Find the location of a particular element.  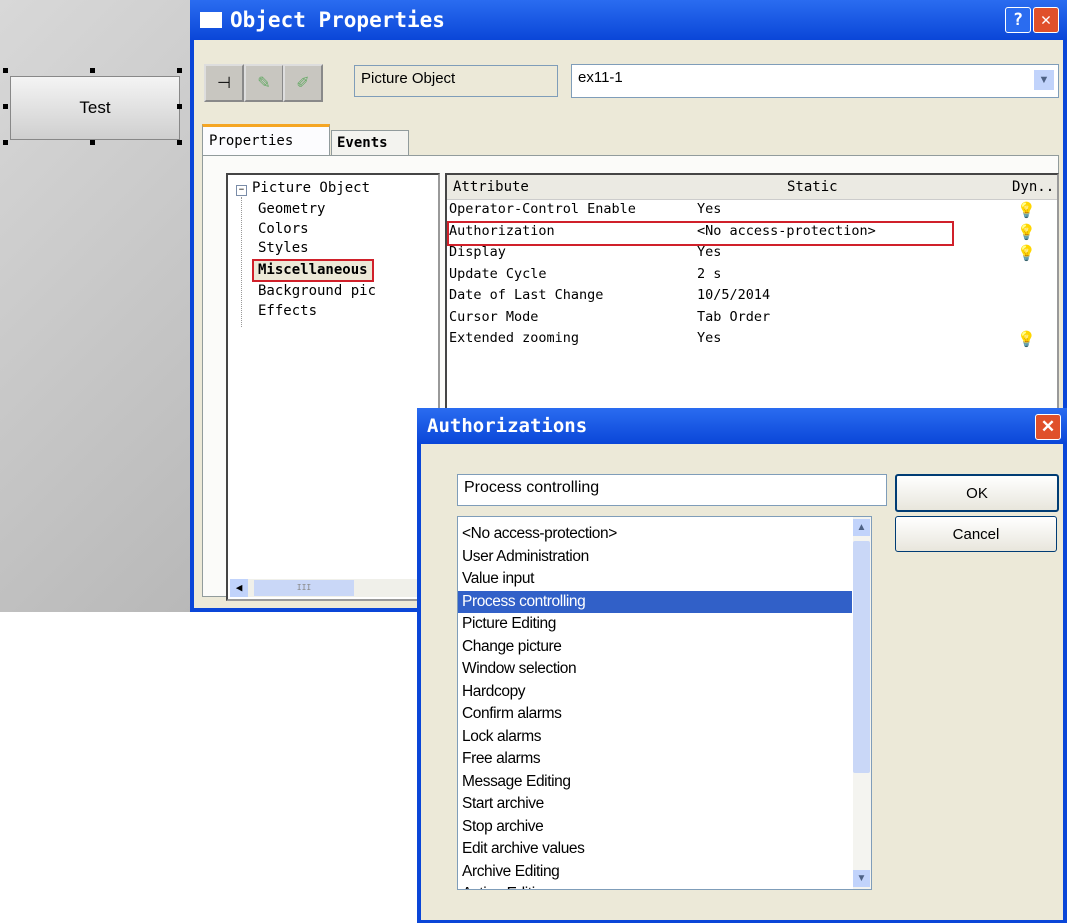

table-row: Cursor Mode Tab Order is located at coordinates (751, 320).